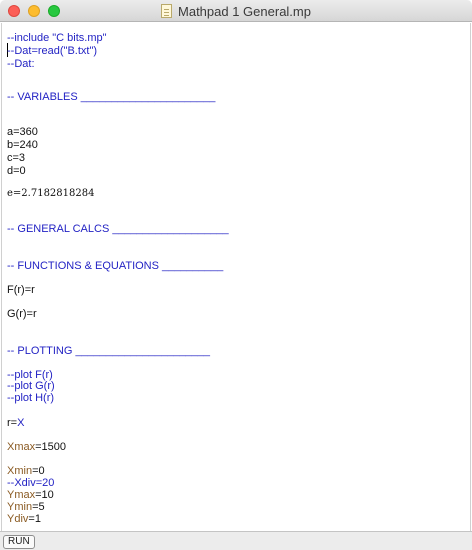 Image resolution: width=472 pixels, height=550 pixels. I want to click on code-line: b=240, so click(22, 145).